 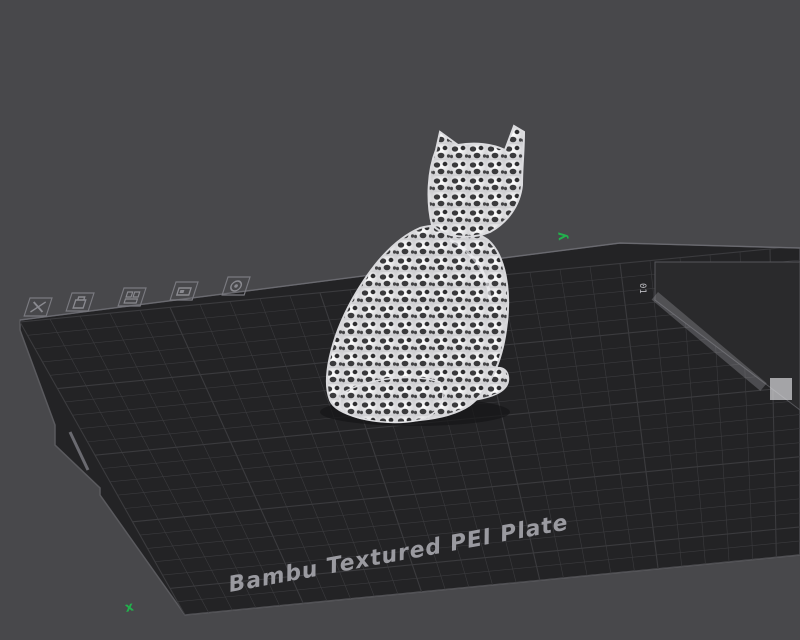 I want to click on x-axis-label: x, so click(x=130, y=607).